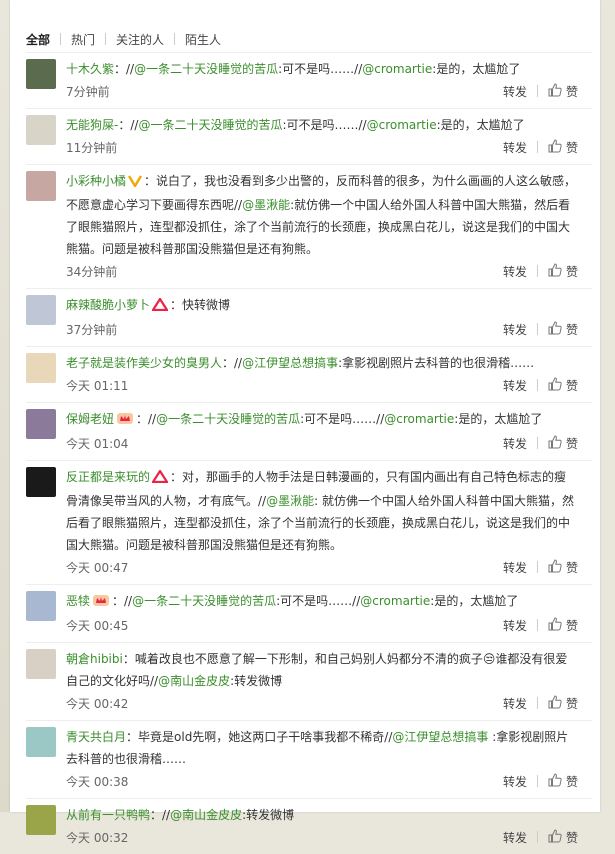 This screenshot has height=854, width=615. I want to click on comment-text-segment: :可不是吗……//, so click(324, 125).